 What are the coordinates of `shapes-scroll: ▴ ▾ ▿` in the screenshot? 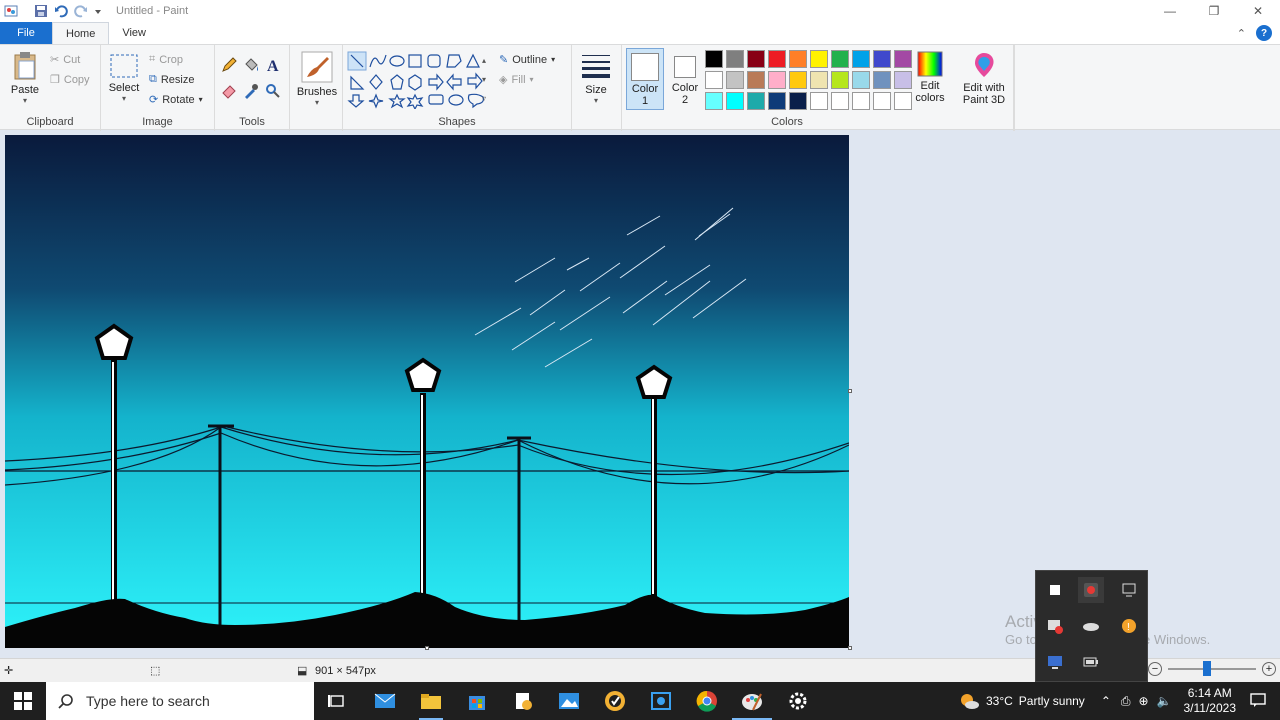 It's located at (484, 79).